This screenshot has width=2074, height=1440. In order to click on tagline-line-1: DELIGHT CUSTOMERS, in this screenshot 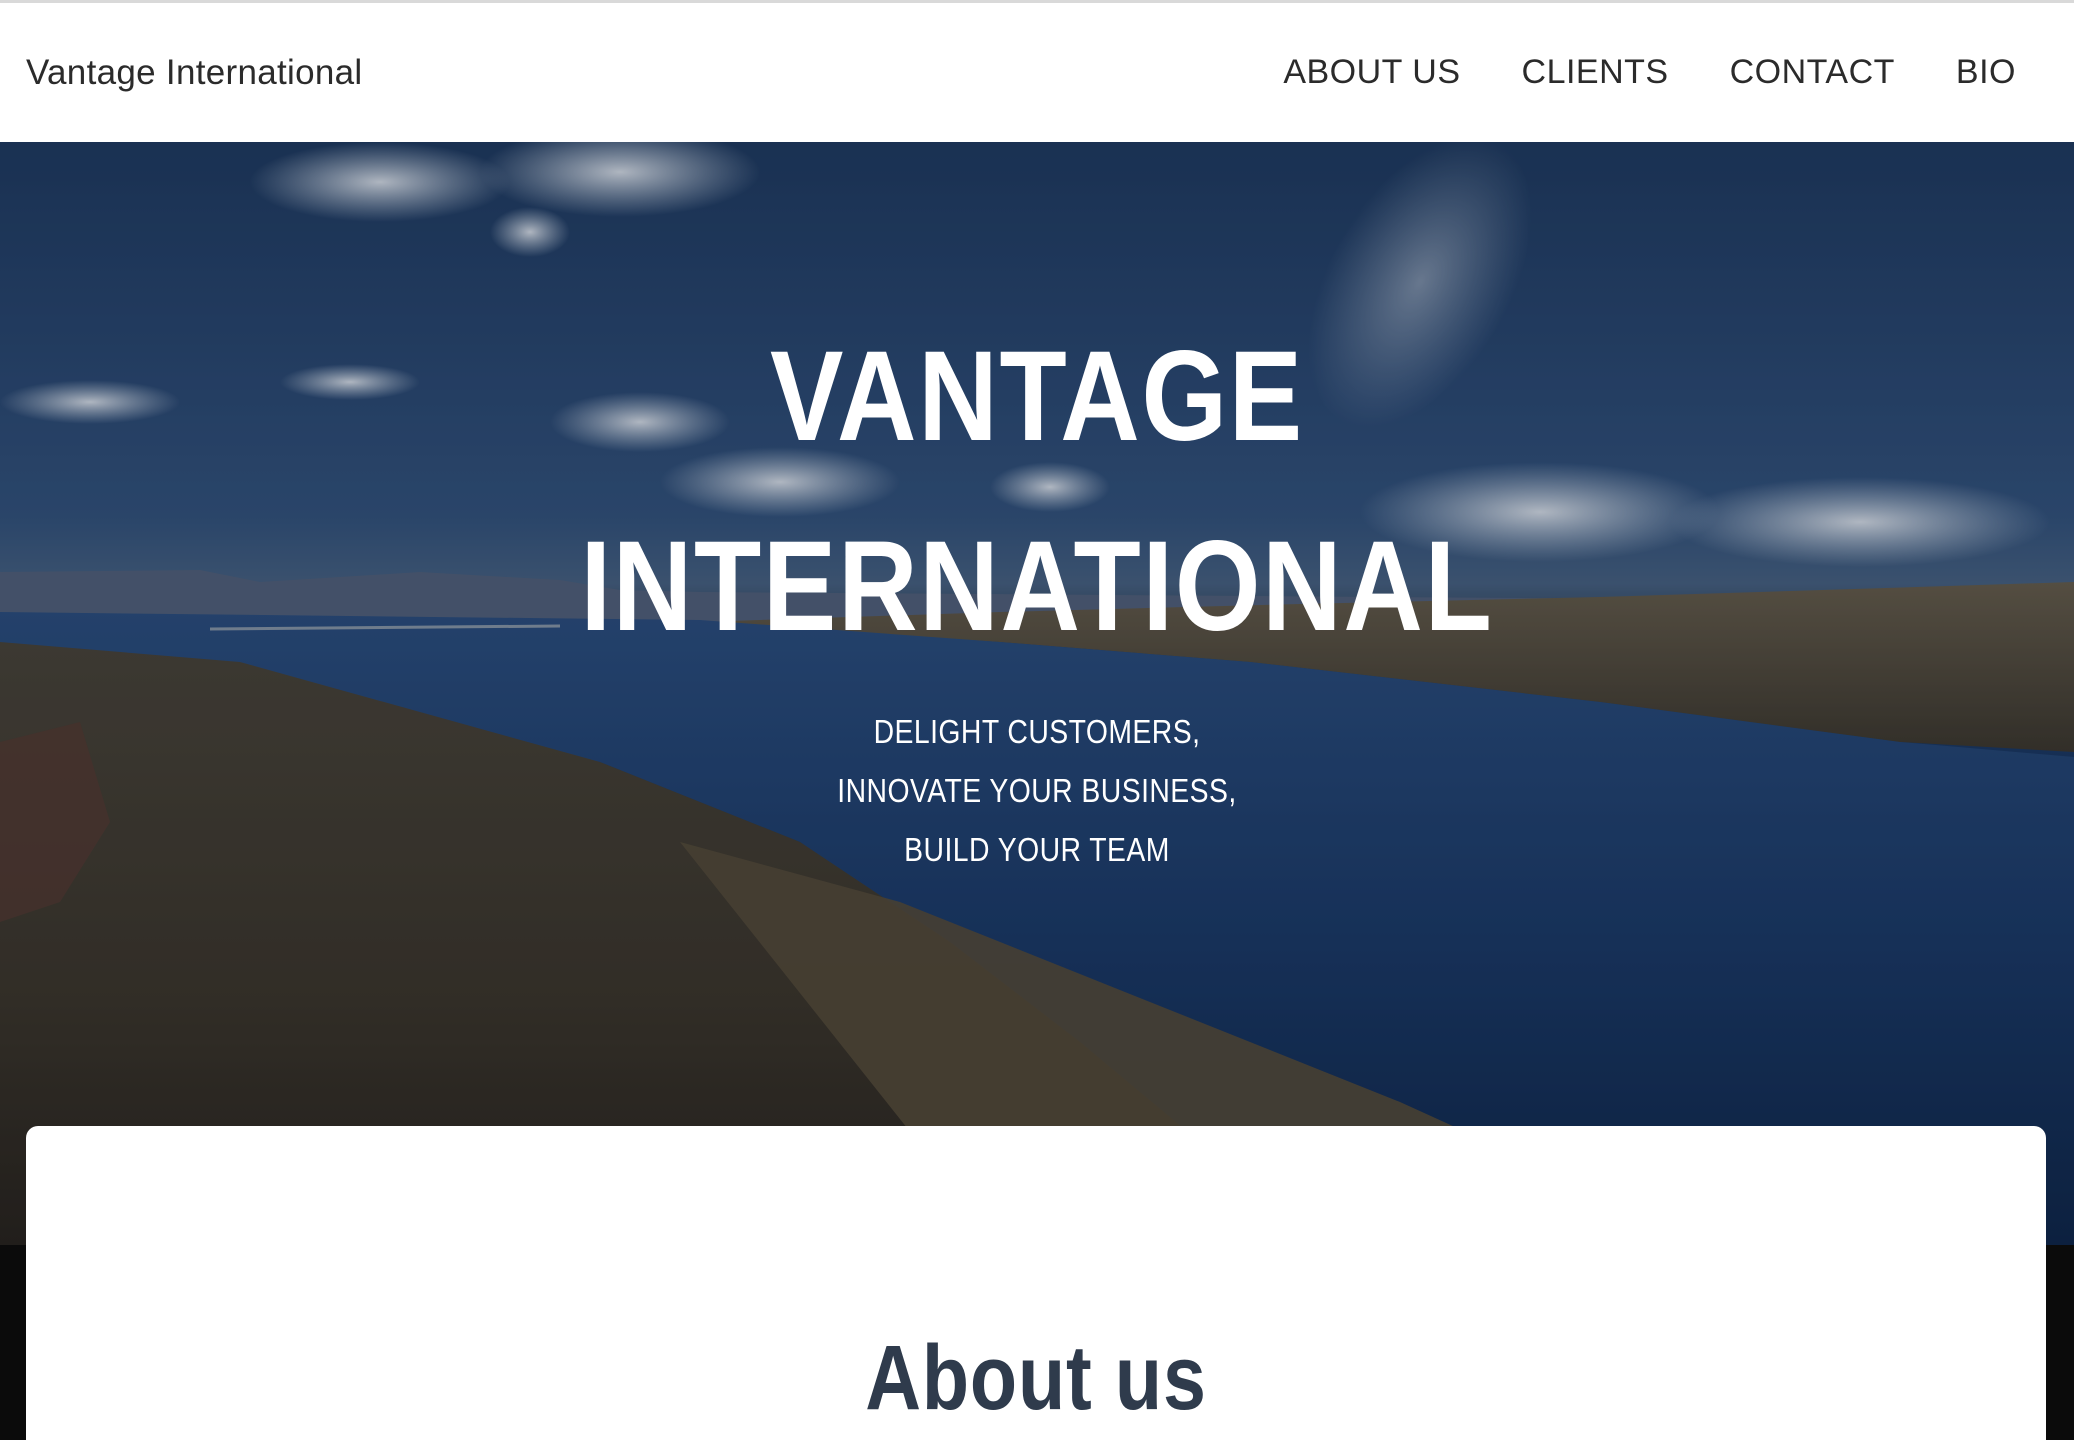, I will do `click(1037, 731)`.